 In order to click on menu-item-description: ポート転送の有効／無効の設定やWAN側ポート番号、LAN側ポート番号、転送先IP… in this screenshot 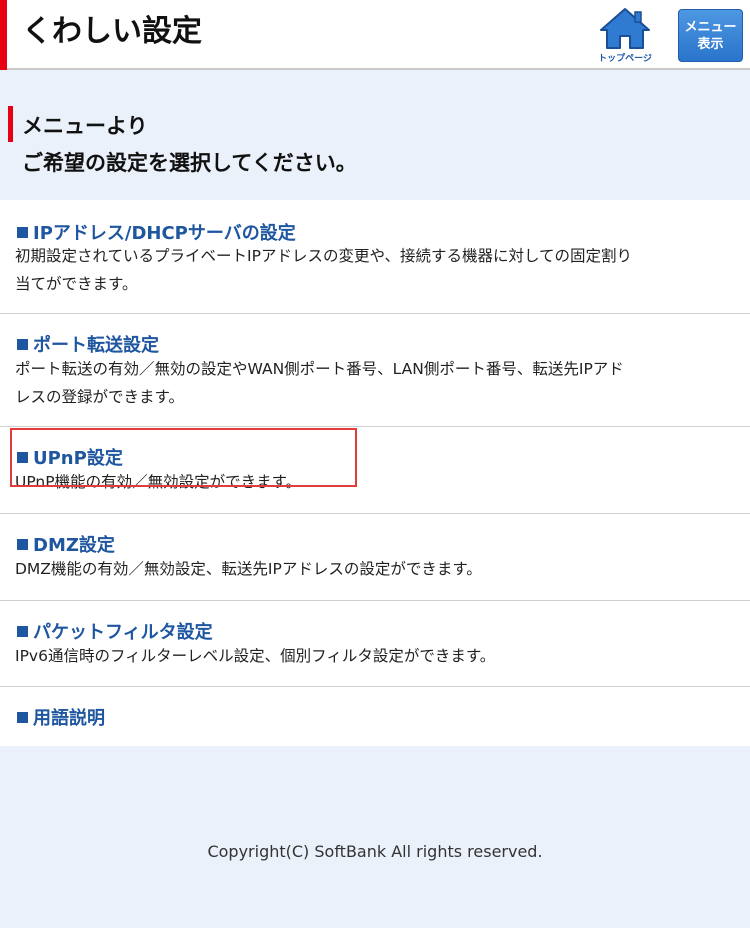, I will do `click(377, 383)`.